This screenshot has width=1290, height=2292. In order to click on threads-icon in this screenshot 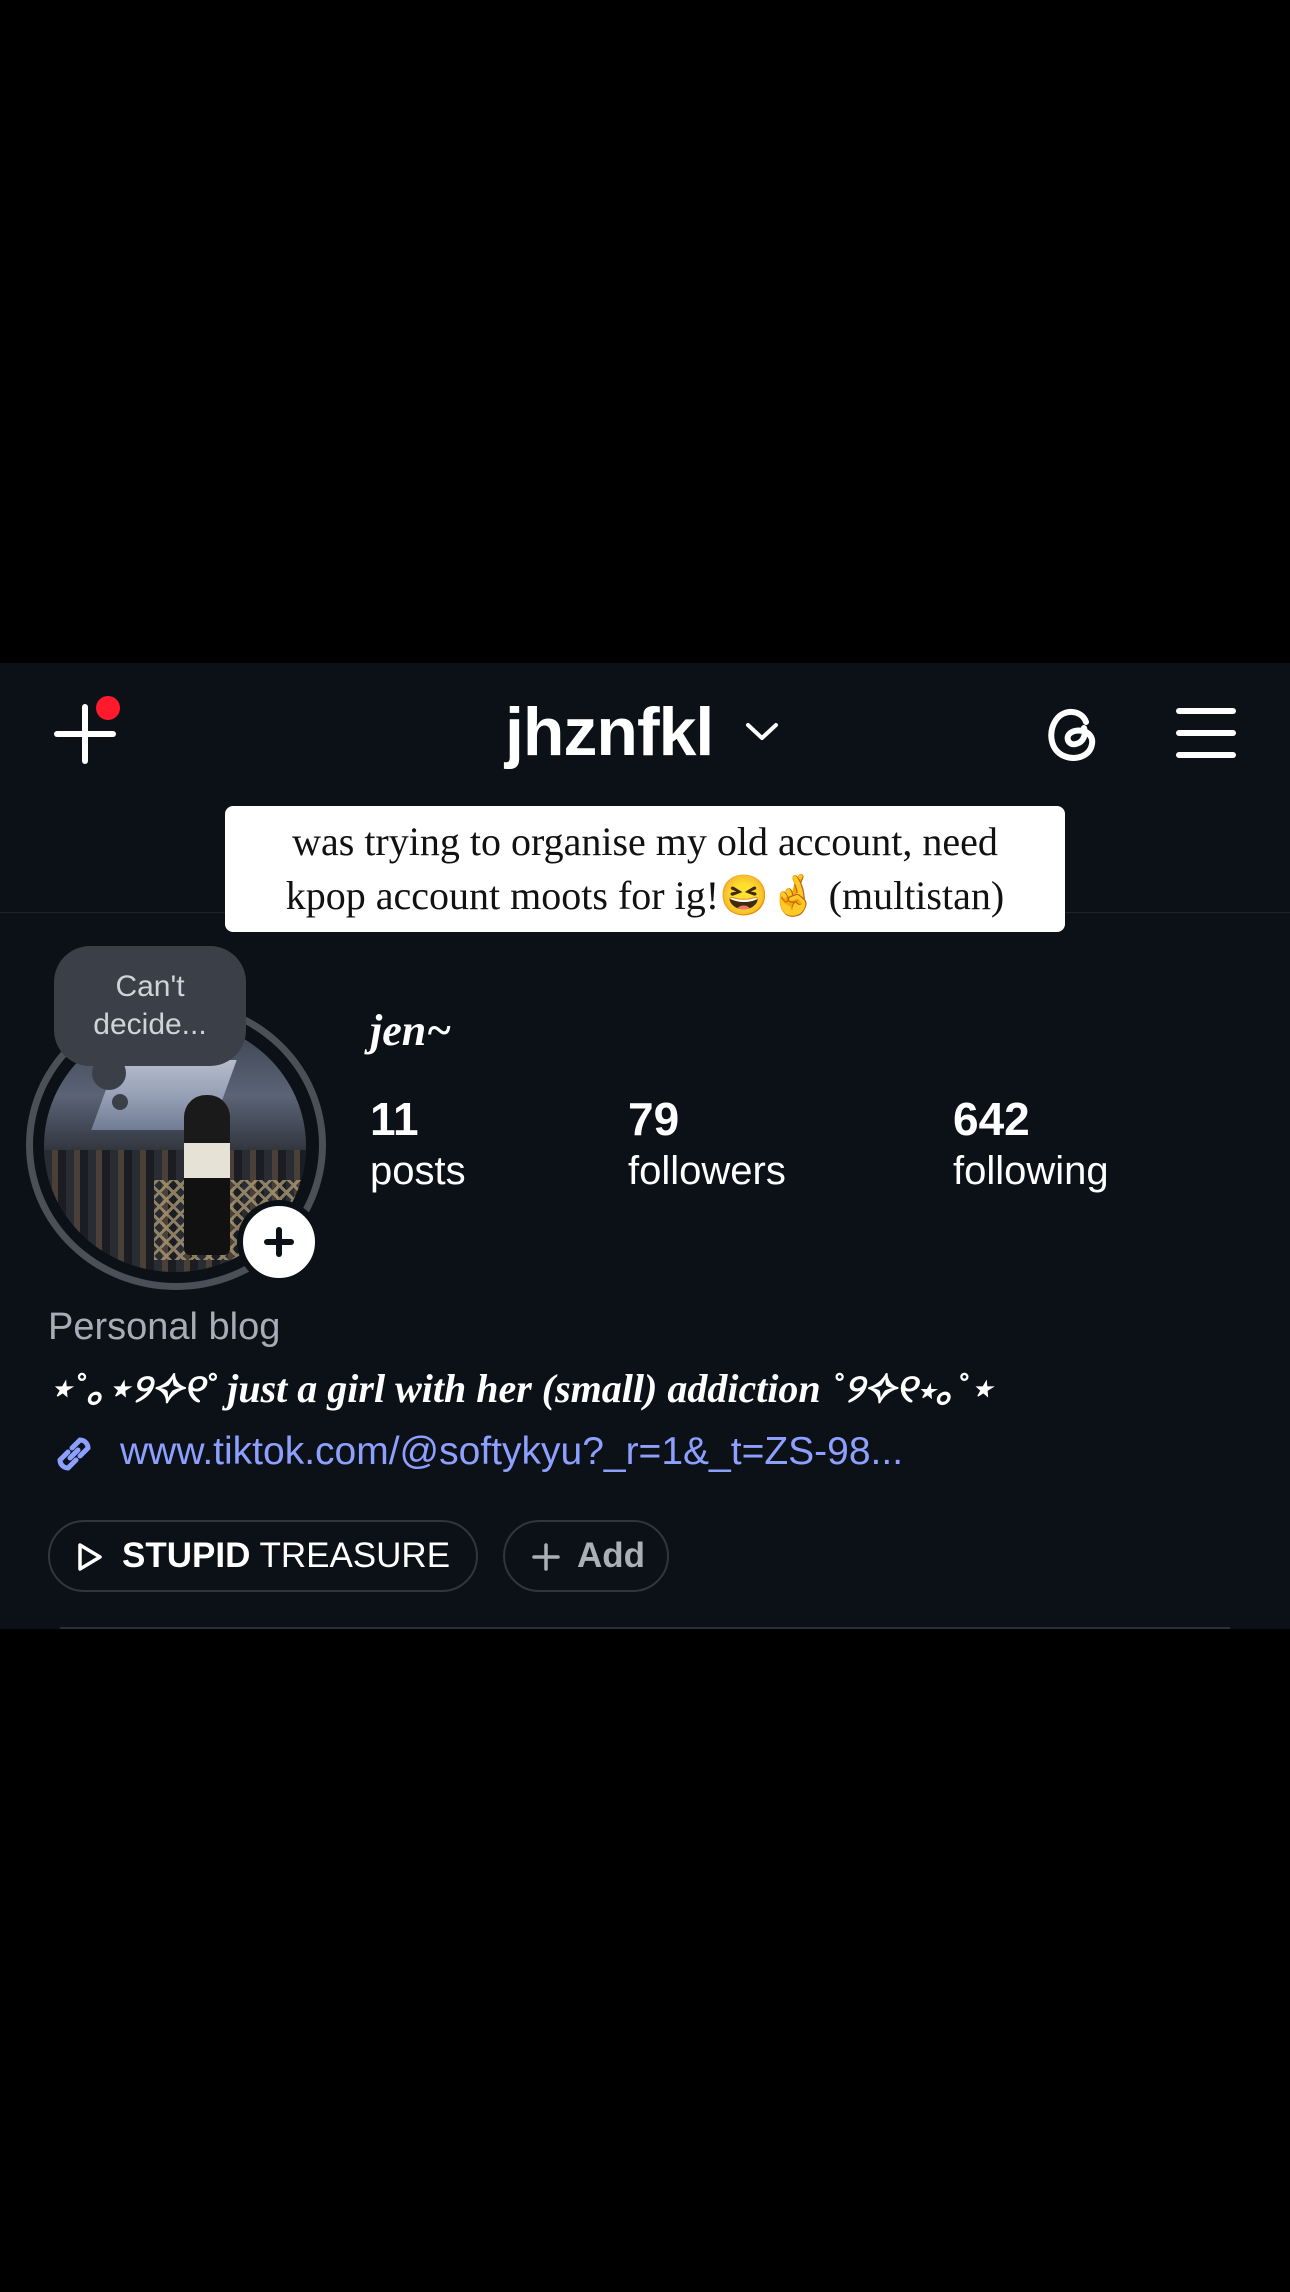, I will do `click(1073, 733)`.